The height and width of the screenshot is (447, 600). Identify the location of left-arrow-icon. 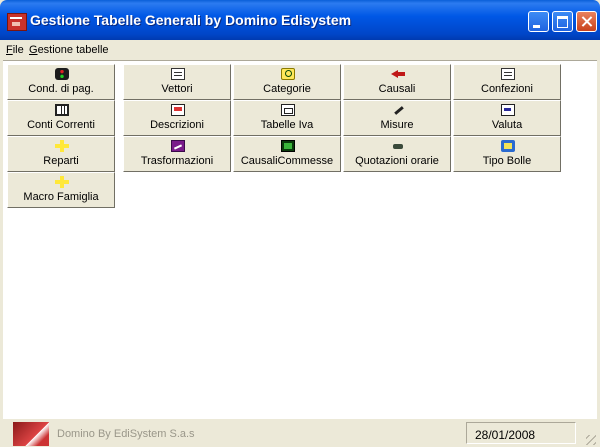
(398, 74).